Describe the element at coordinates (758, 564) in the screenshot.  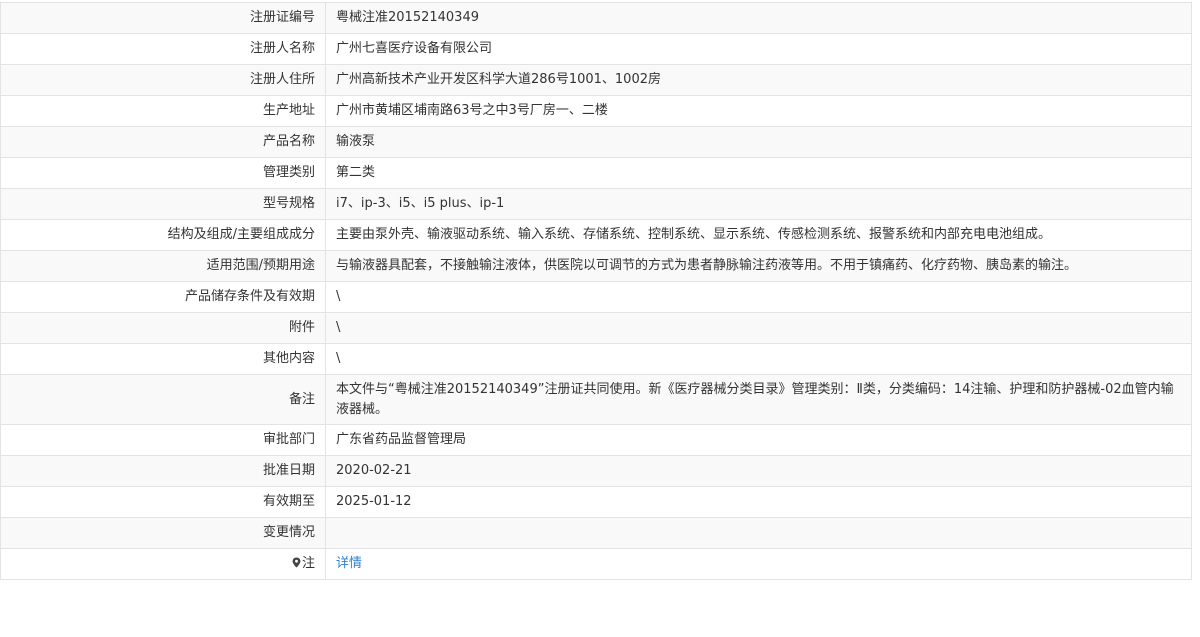
I see `row-value: 详情` at that location.